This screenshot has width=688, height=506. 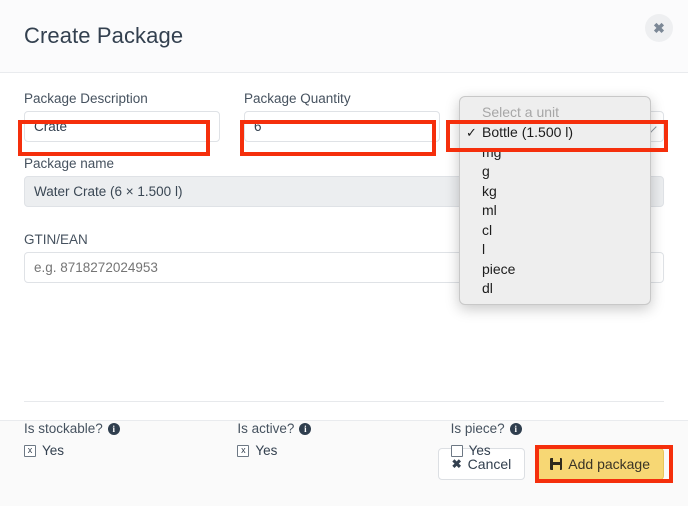 I want to click on is-active-label: Is active?, so click(x=266, y=428).